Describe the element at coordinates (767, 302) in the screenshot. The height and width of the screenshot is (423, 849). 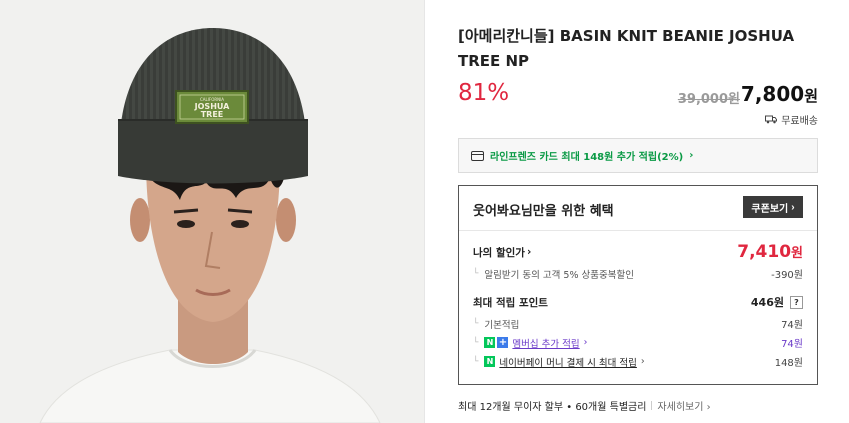
I see `points-total: 446원` at that location.